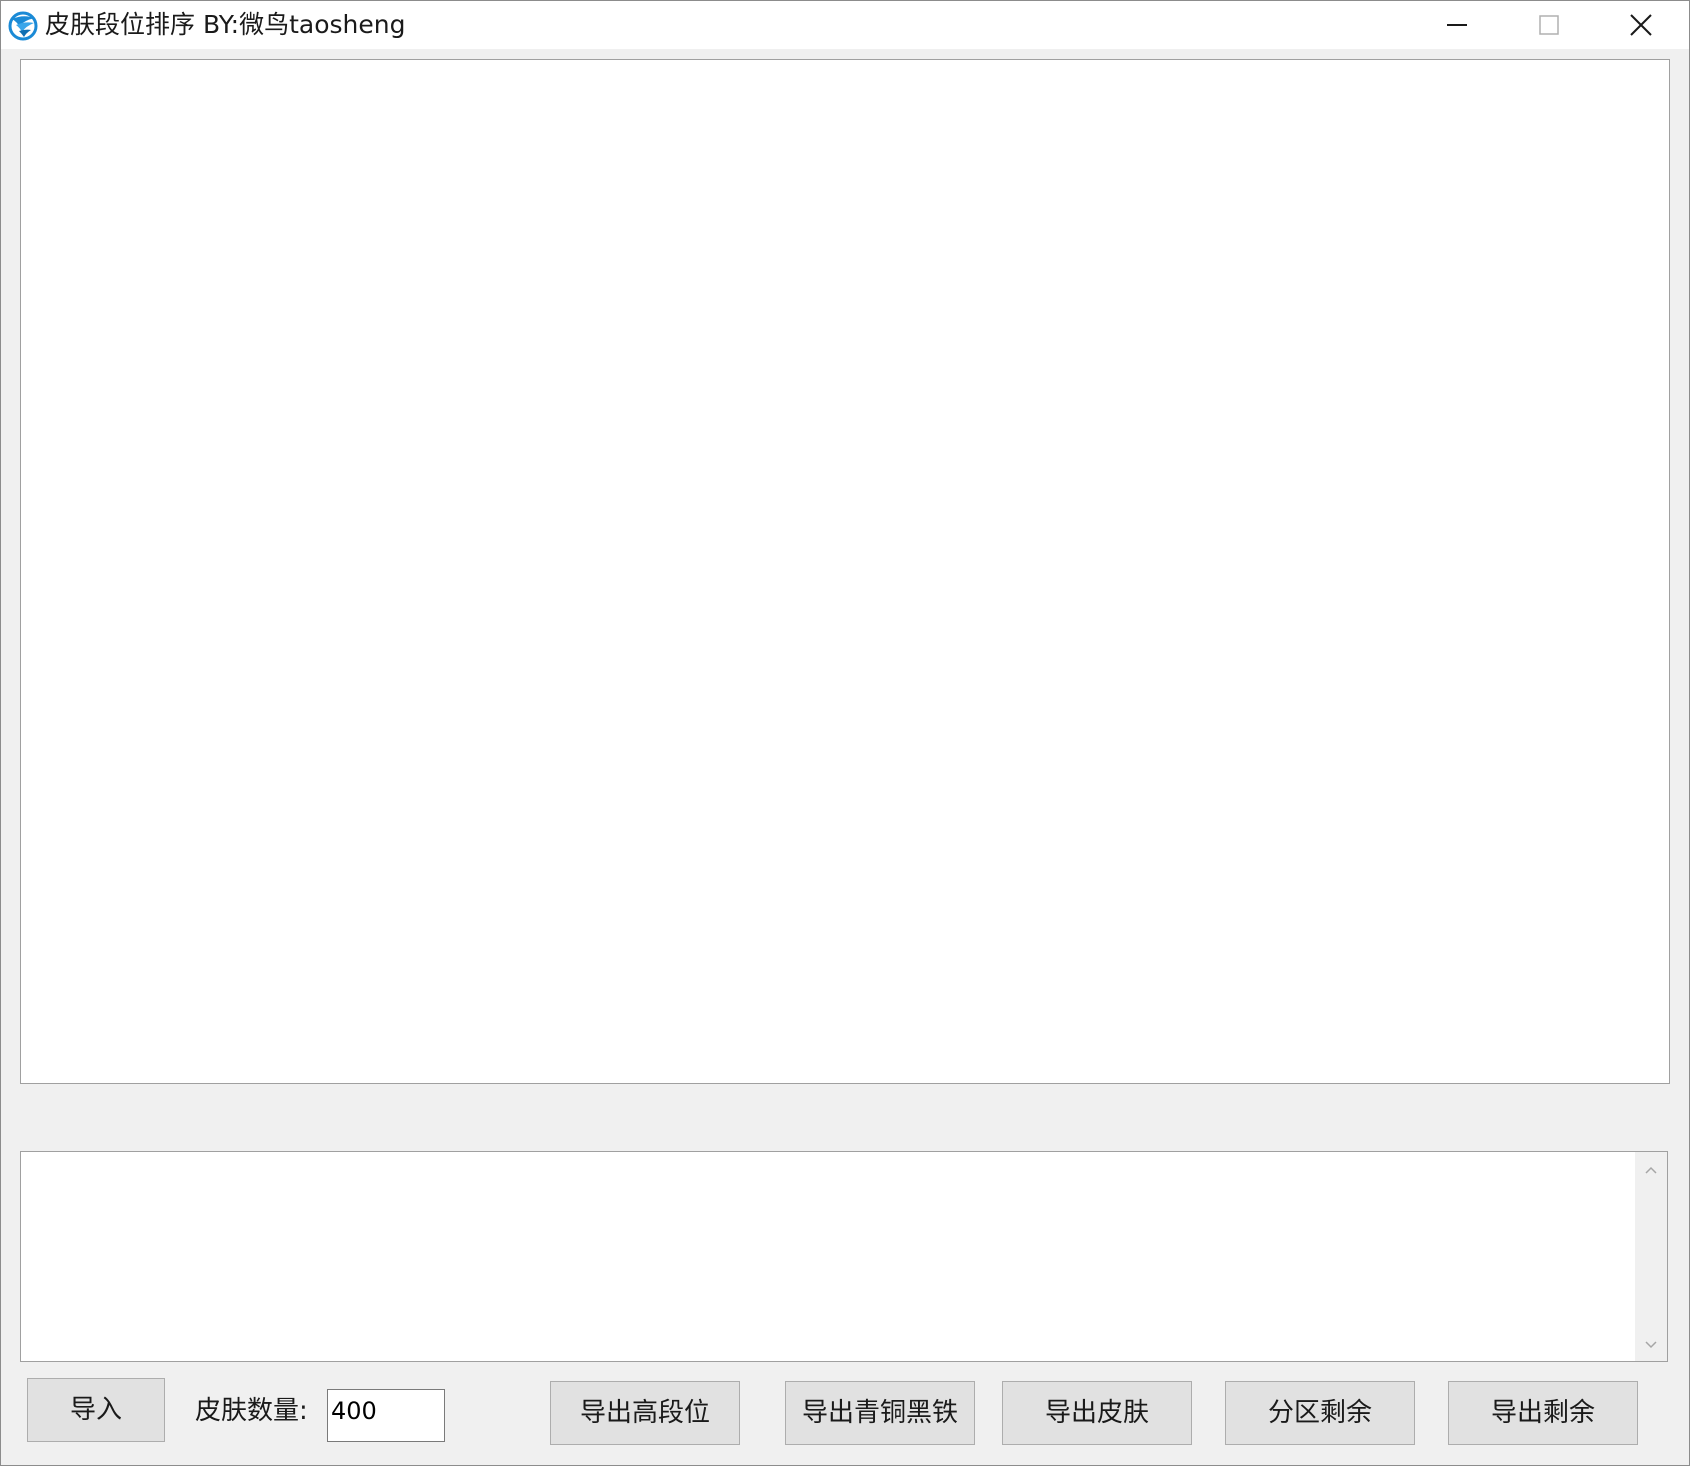 This screenshot has height=1466, width=1690. I want to click on minimize-button, so click(1457, 25).